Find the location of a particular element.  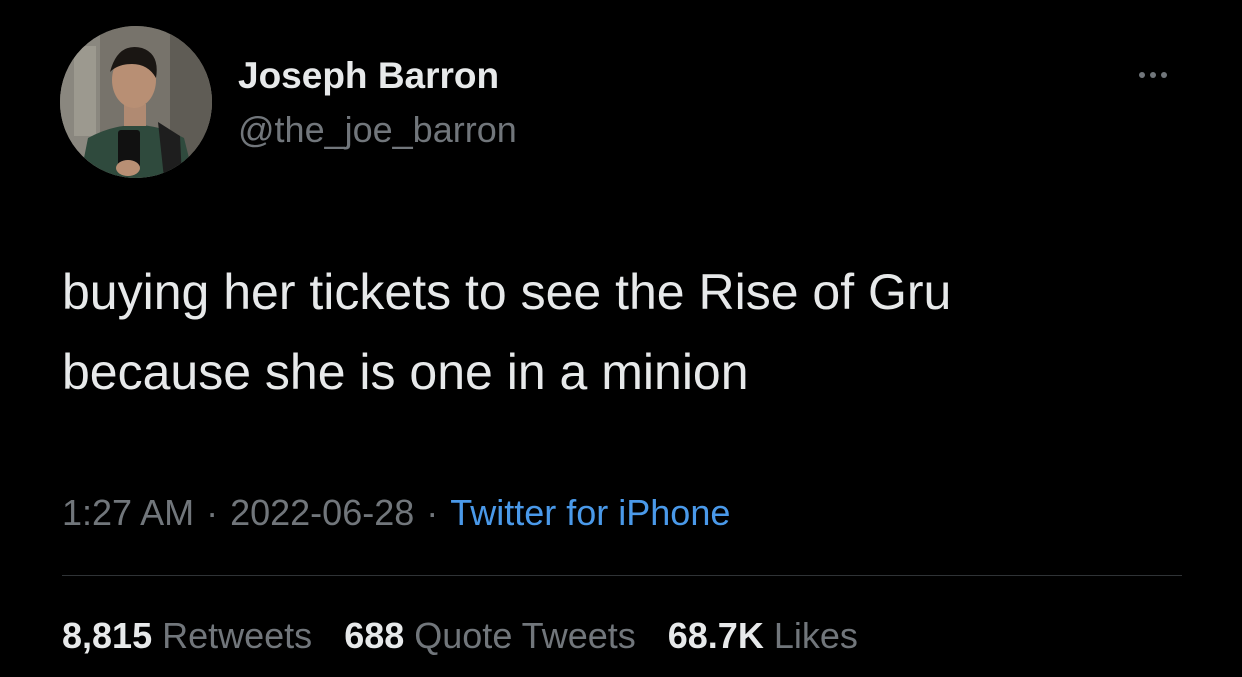

author-avatar is located at coordinates (136, 102).